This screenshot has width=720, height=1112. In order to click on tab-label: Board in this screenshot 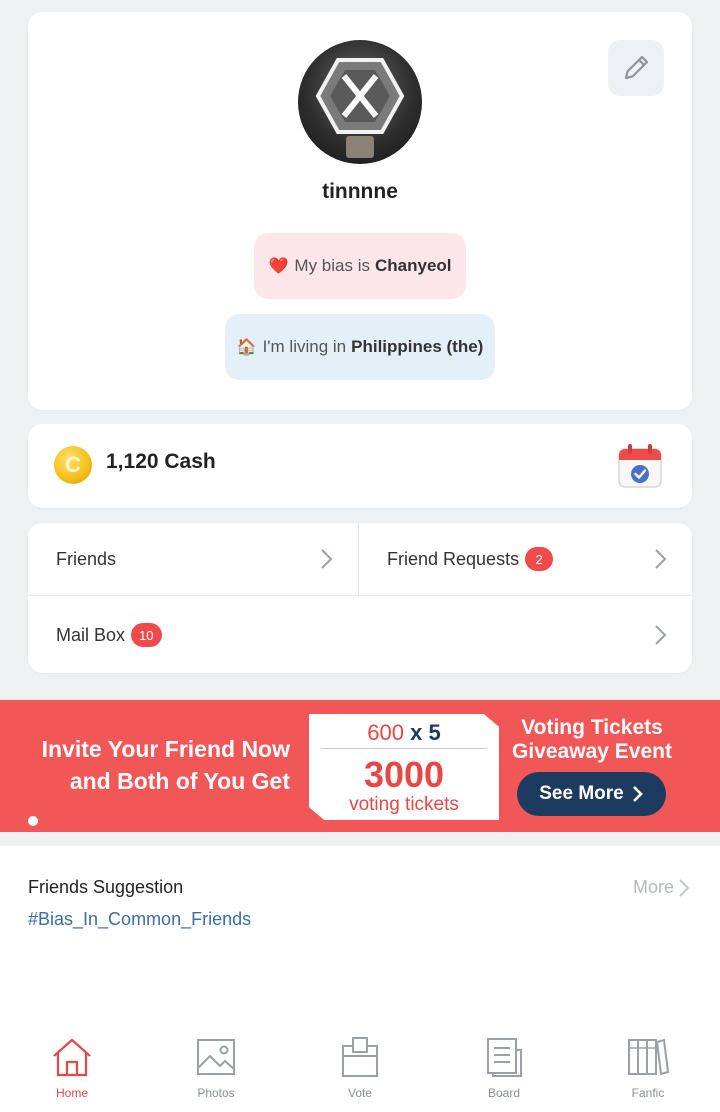, I will do `click(504, 1093)`.